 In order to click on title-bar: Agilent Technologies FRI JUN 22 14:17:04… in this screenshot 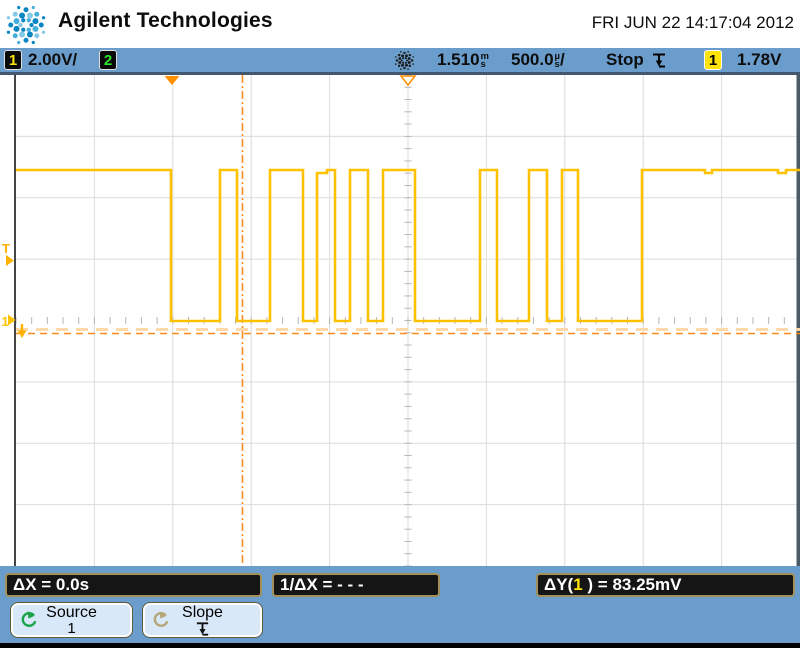, I will do `click(400, 24)`.